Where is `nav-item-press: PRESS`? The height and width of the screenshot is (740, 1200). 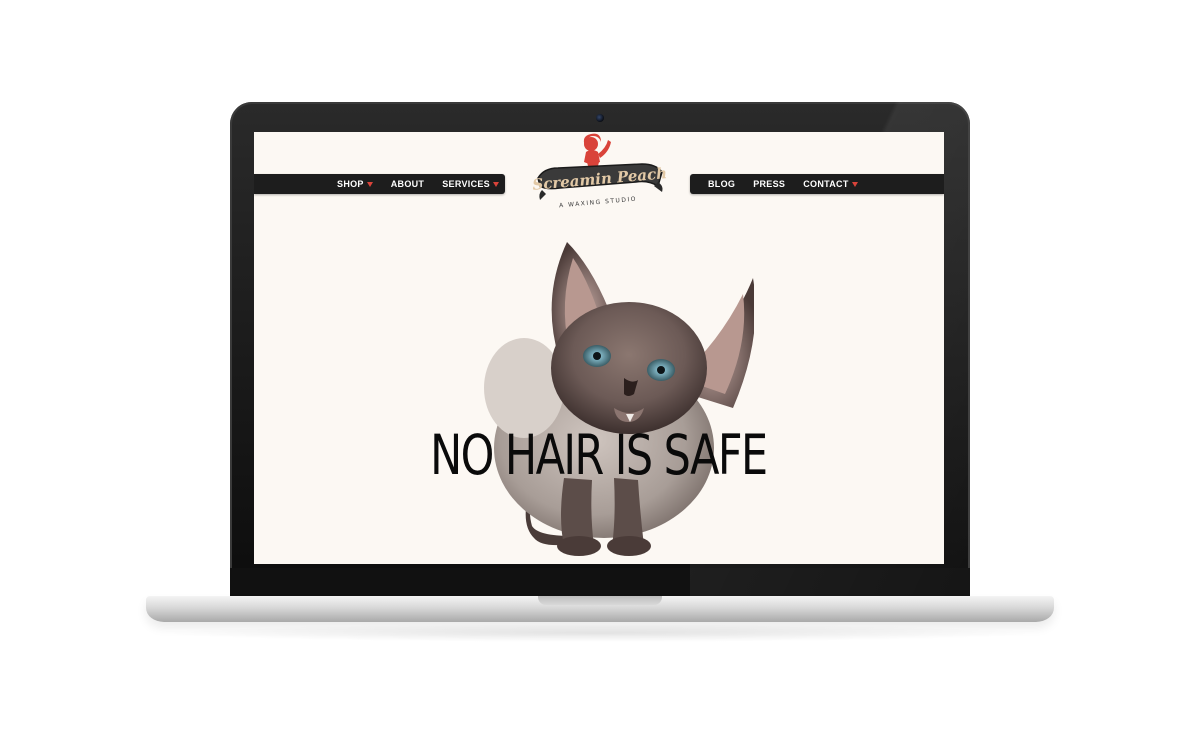 nav-item-press: PRESS is located at coordinates (769, 184).